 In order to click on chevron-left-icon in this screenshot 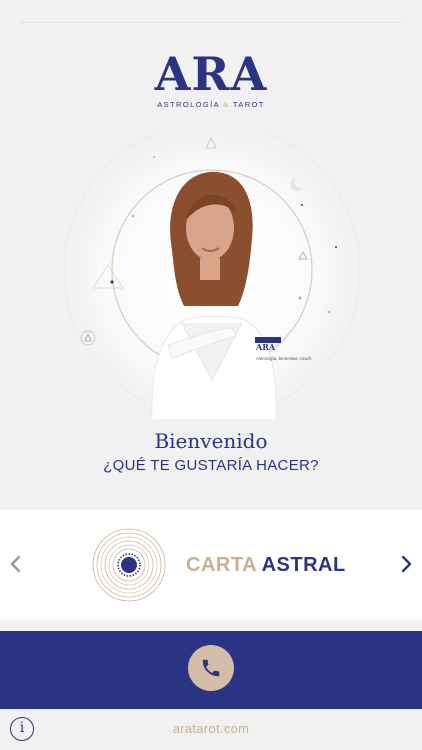, I will do `click(15, 564)`.